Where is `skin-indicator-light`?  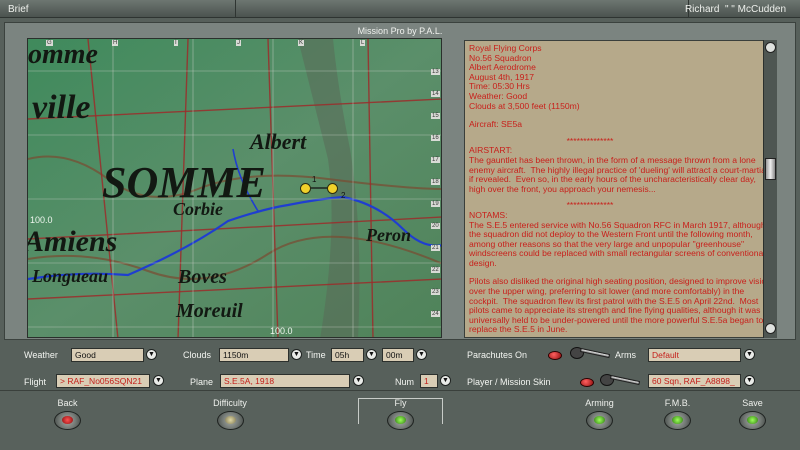
skin-indicator-light is located at coordinates (587, 382).